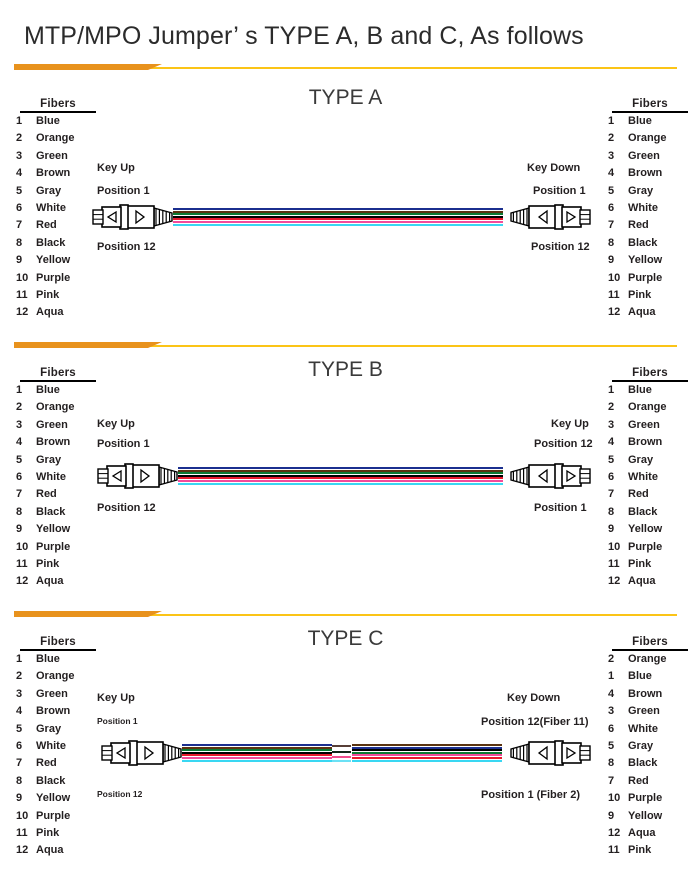 The width and height of the screenshot is (691, 880). What do you see at coordinates (531, 795) in the screenshot?
I see `right-bottom-position: Position 1 (Fiber 2)` at bounding box center [531, 795].